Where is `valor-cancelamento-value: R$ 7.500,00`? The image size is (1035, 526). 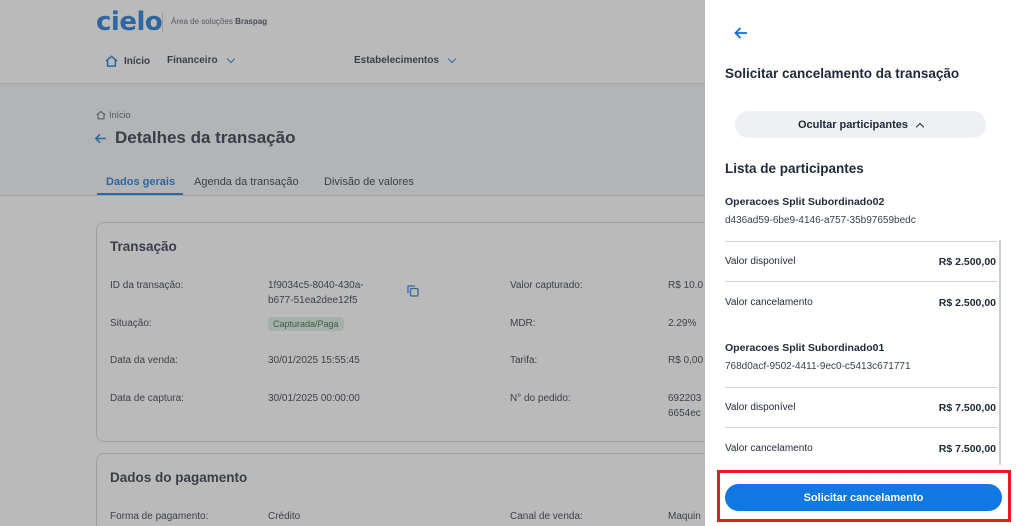
valor-cancelamento-value: R$ 7.500,00 is located at coordinates (967, 449).